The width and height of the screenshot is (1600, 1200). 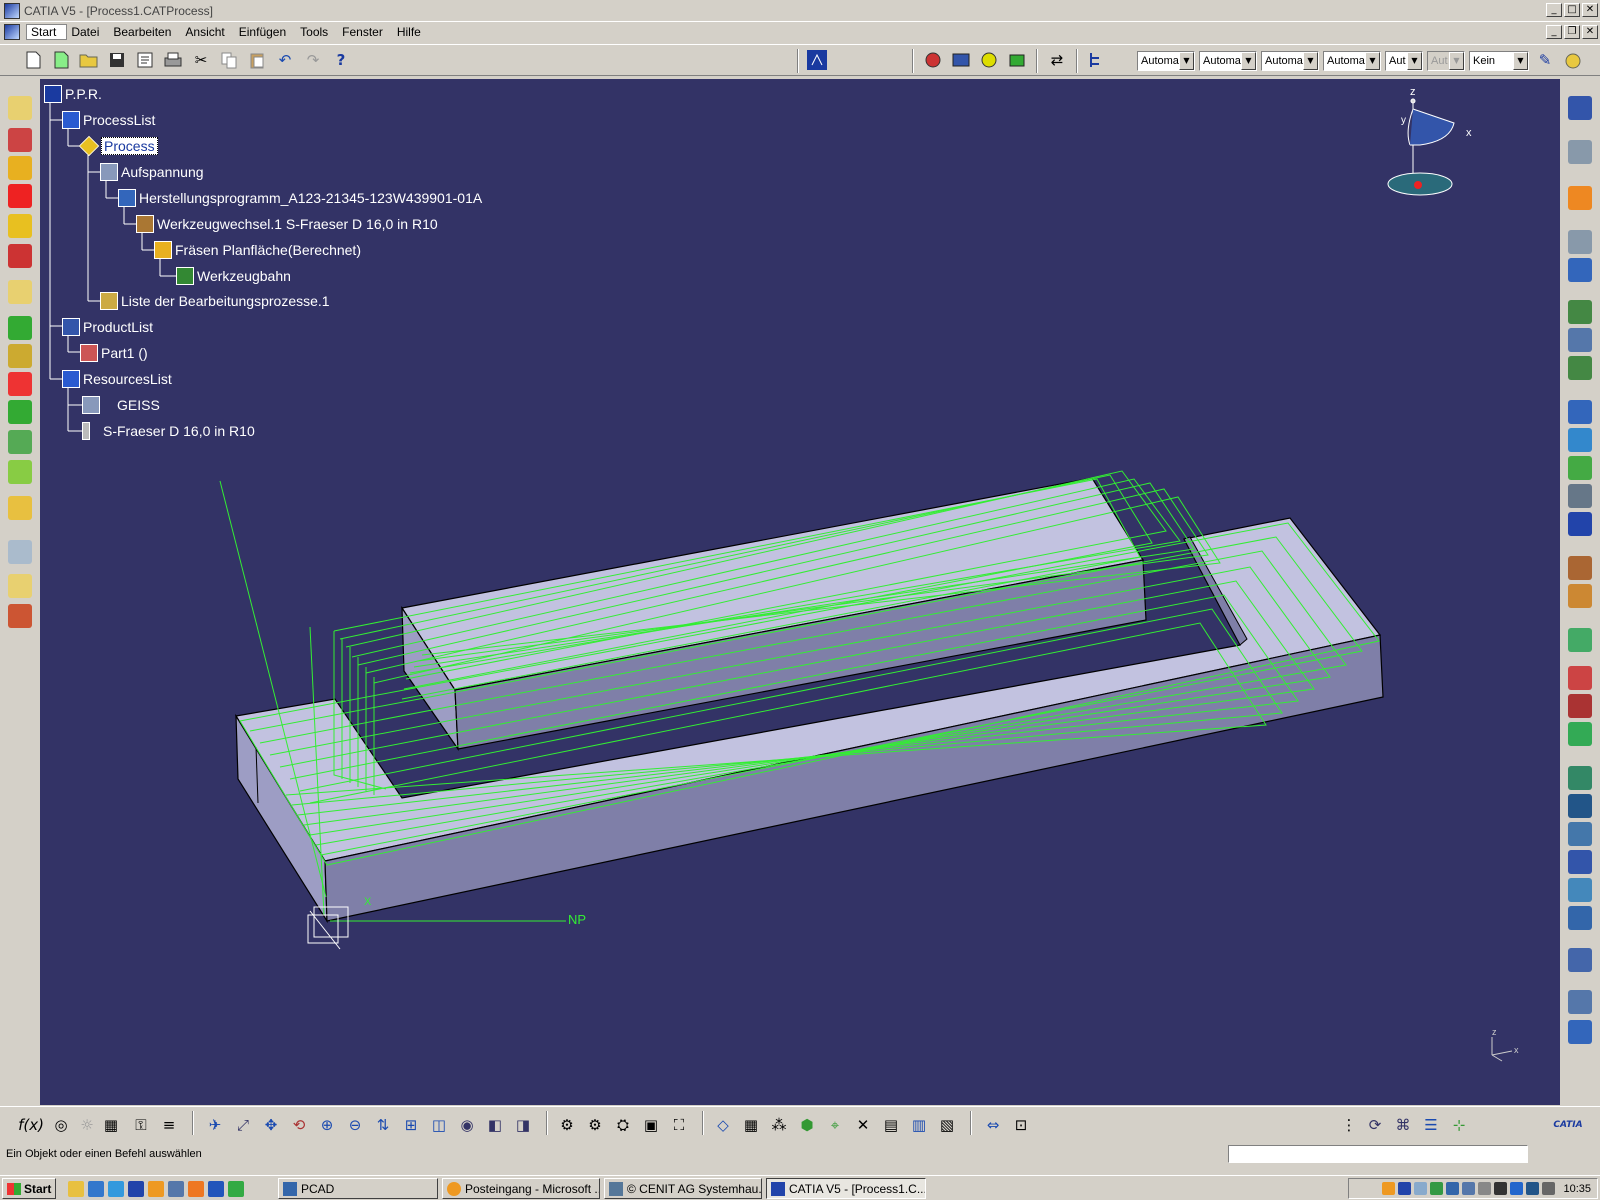 I want to click on tapping-icon, so click(x=20, y=442).